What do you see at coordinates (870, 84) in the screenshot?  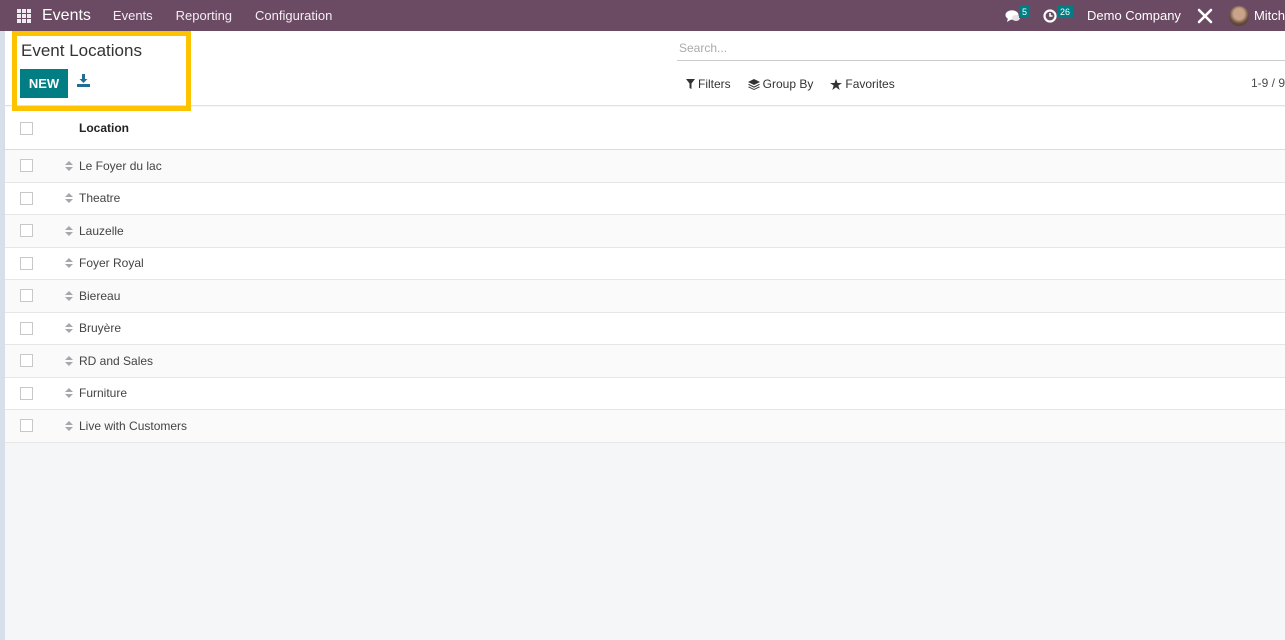 I see `favorites-label: Favorites` at bounding box center [870, 84].